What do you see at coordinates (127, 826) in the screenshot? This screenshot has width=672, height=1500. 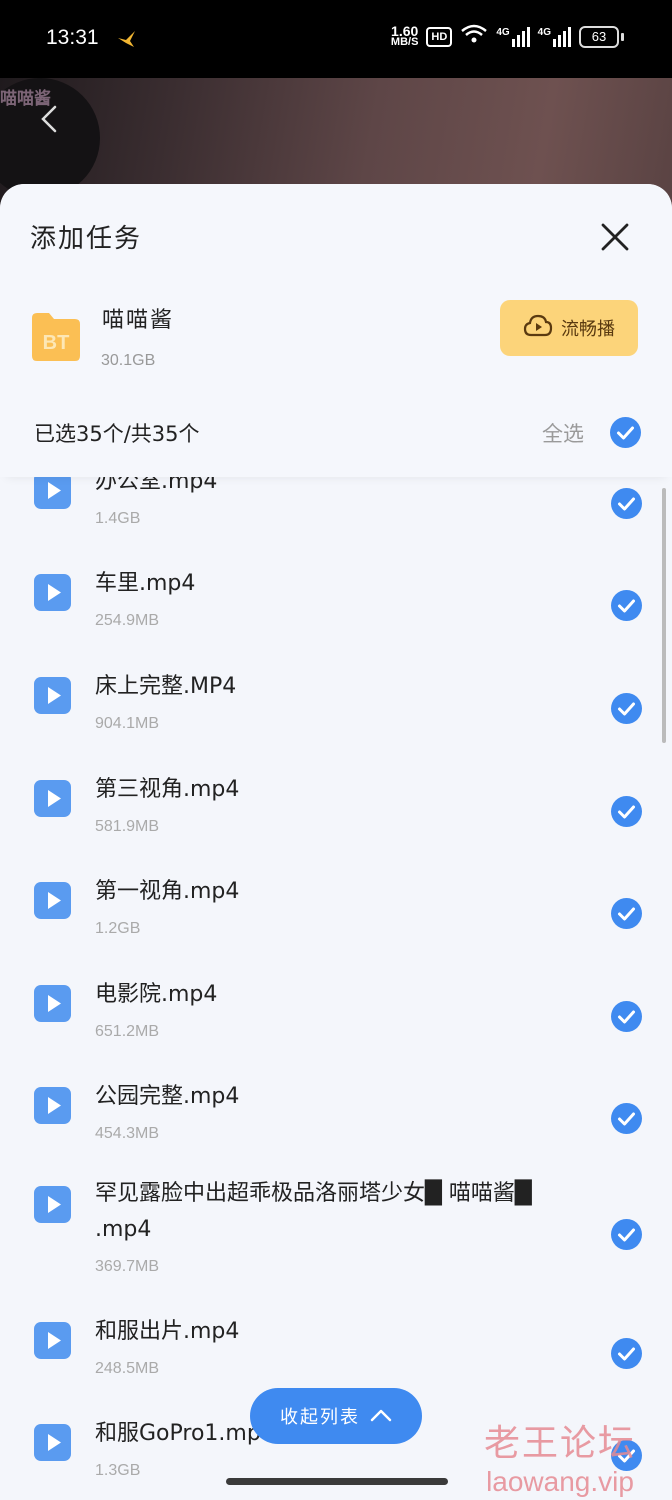 I see `file-size: 581.9MB` at bounding box center [127, 826].